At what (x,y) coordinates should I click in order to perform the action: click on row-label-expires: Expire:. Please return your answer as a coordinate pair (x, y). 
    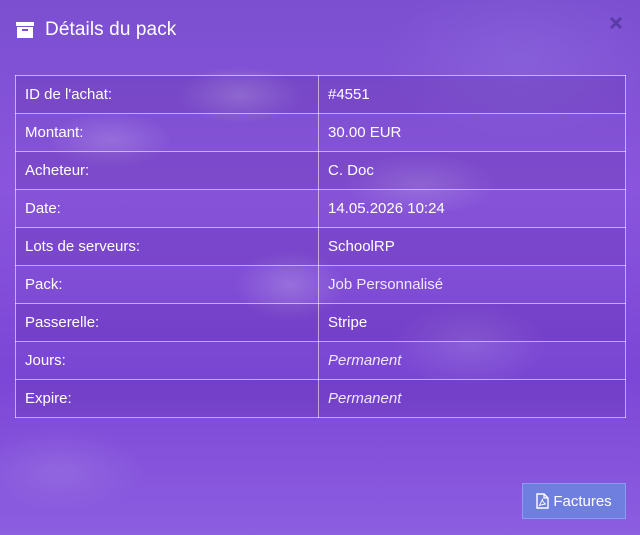
    Looking at the image, I should click on (167, 398).